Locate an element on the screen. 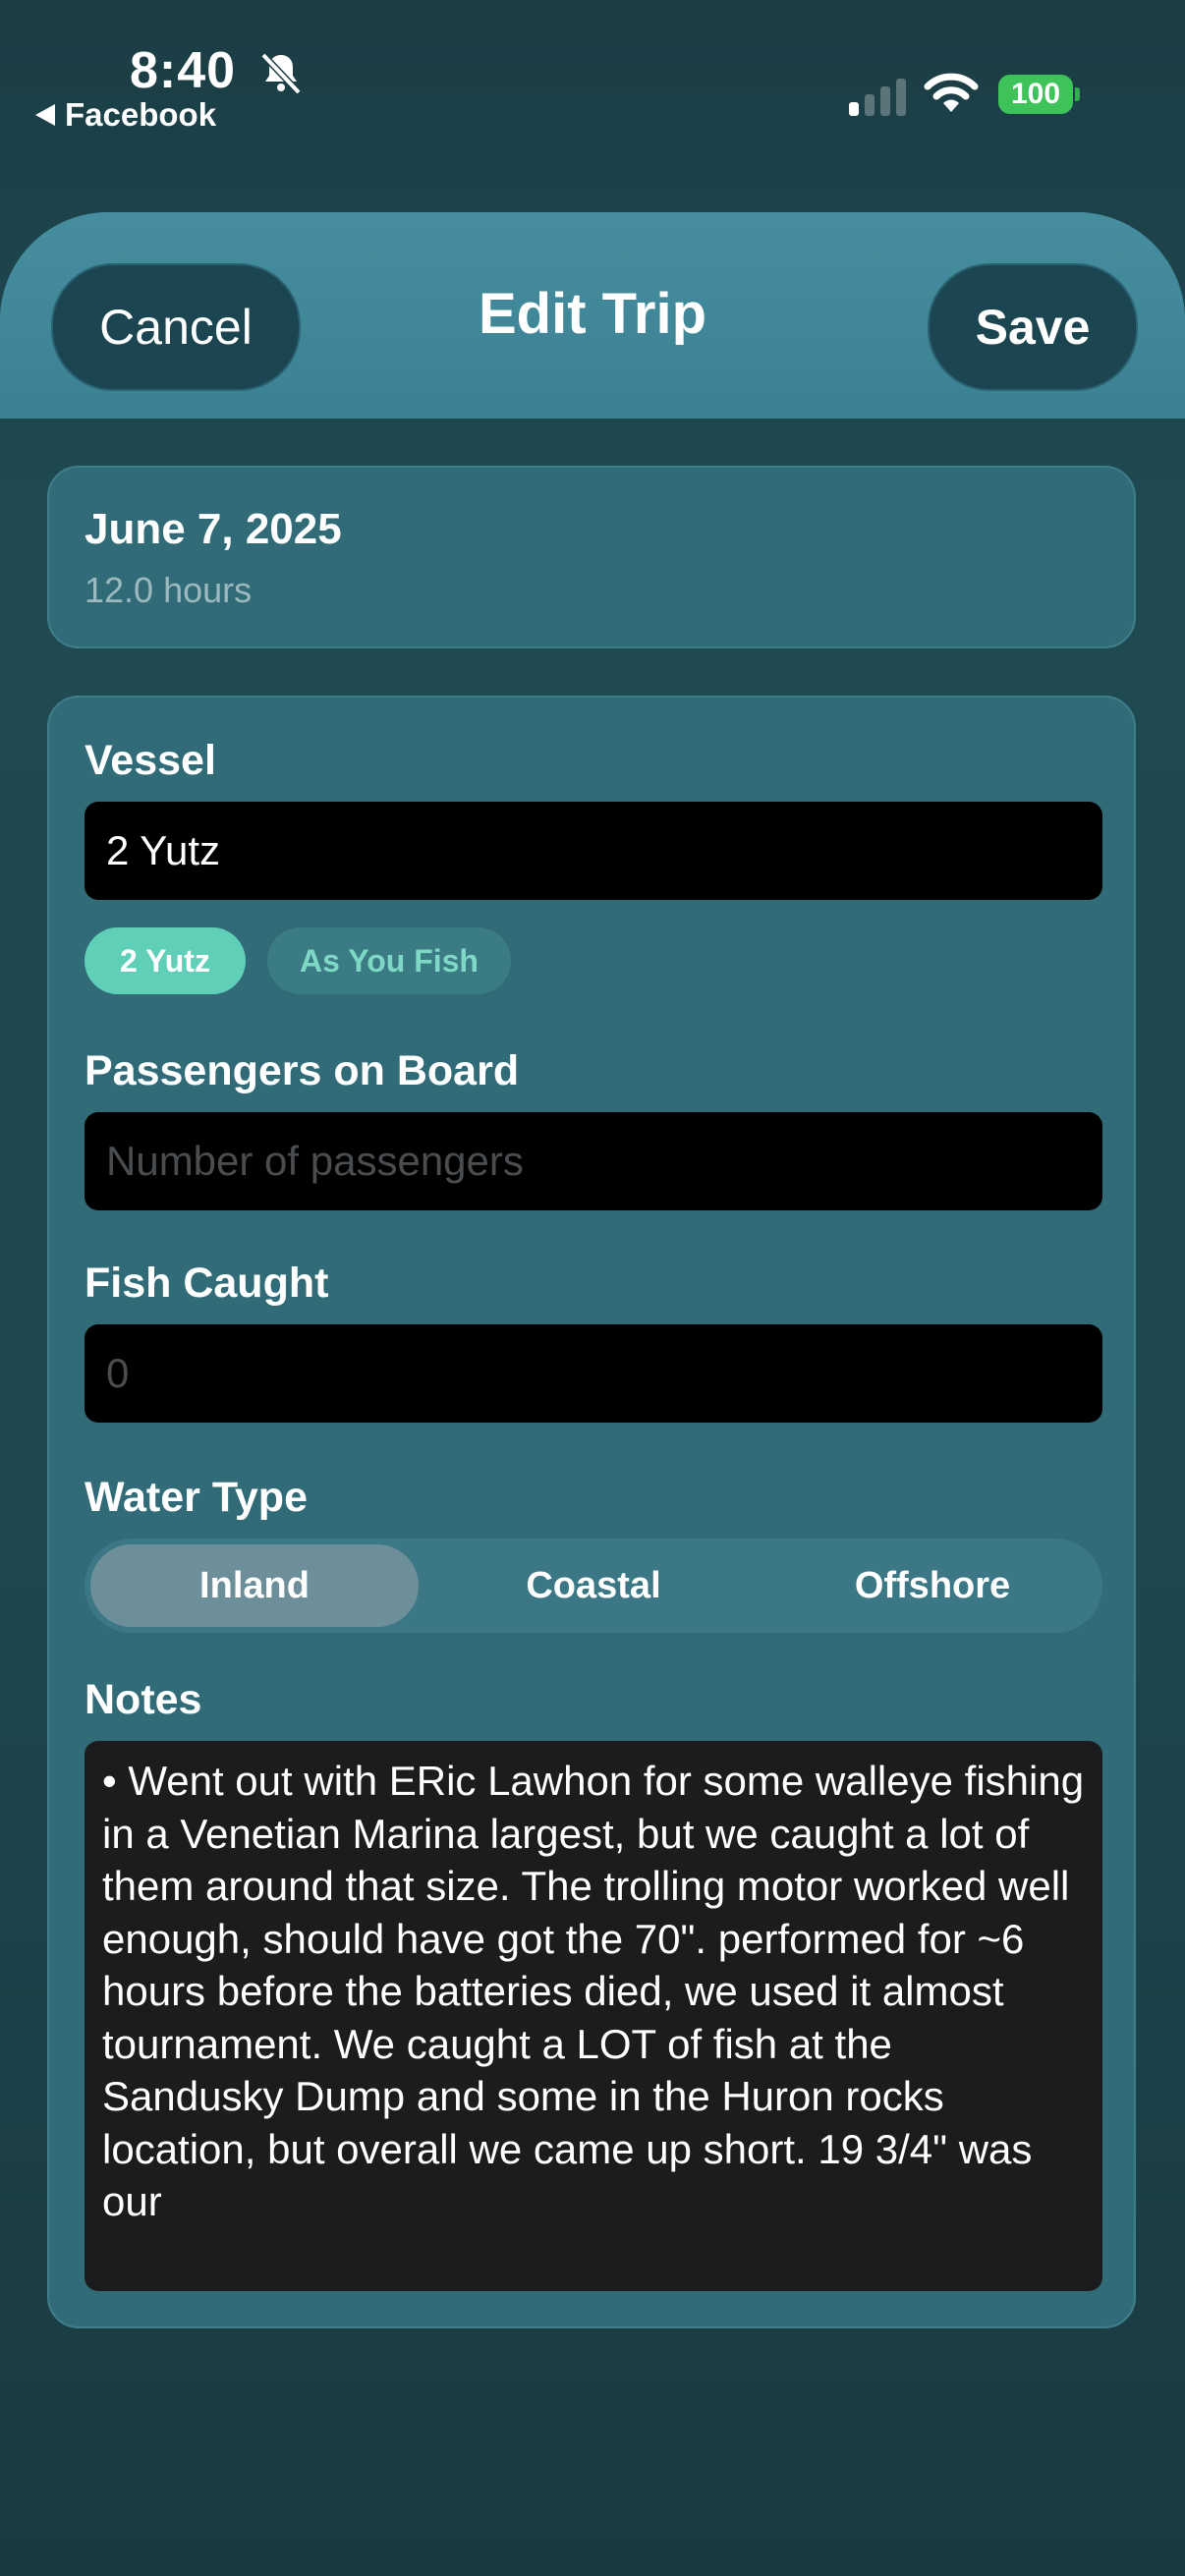 Image resolution: width=1185 pixels, height=2576 pixels. water-type-coastal: Coastal is located at coordinates (594, 1585).